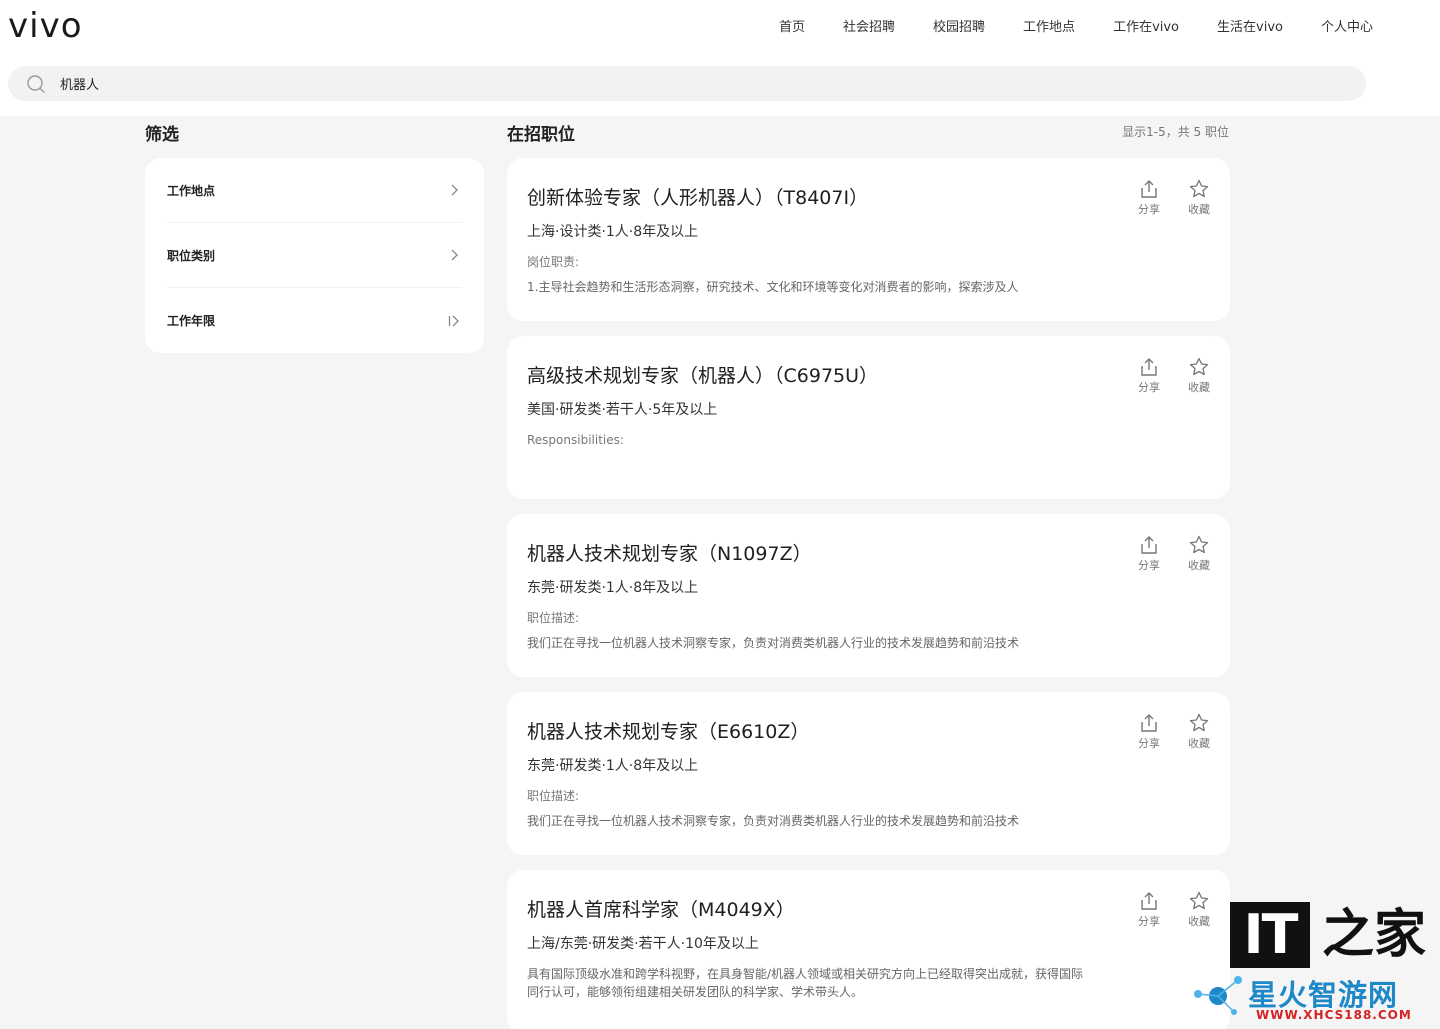  Describe the element at coordinates (1146, 25) in the screenshot. I see `nav-item-work-at-vivo: 工作在vivo` at that location.